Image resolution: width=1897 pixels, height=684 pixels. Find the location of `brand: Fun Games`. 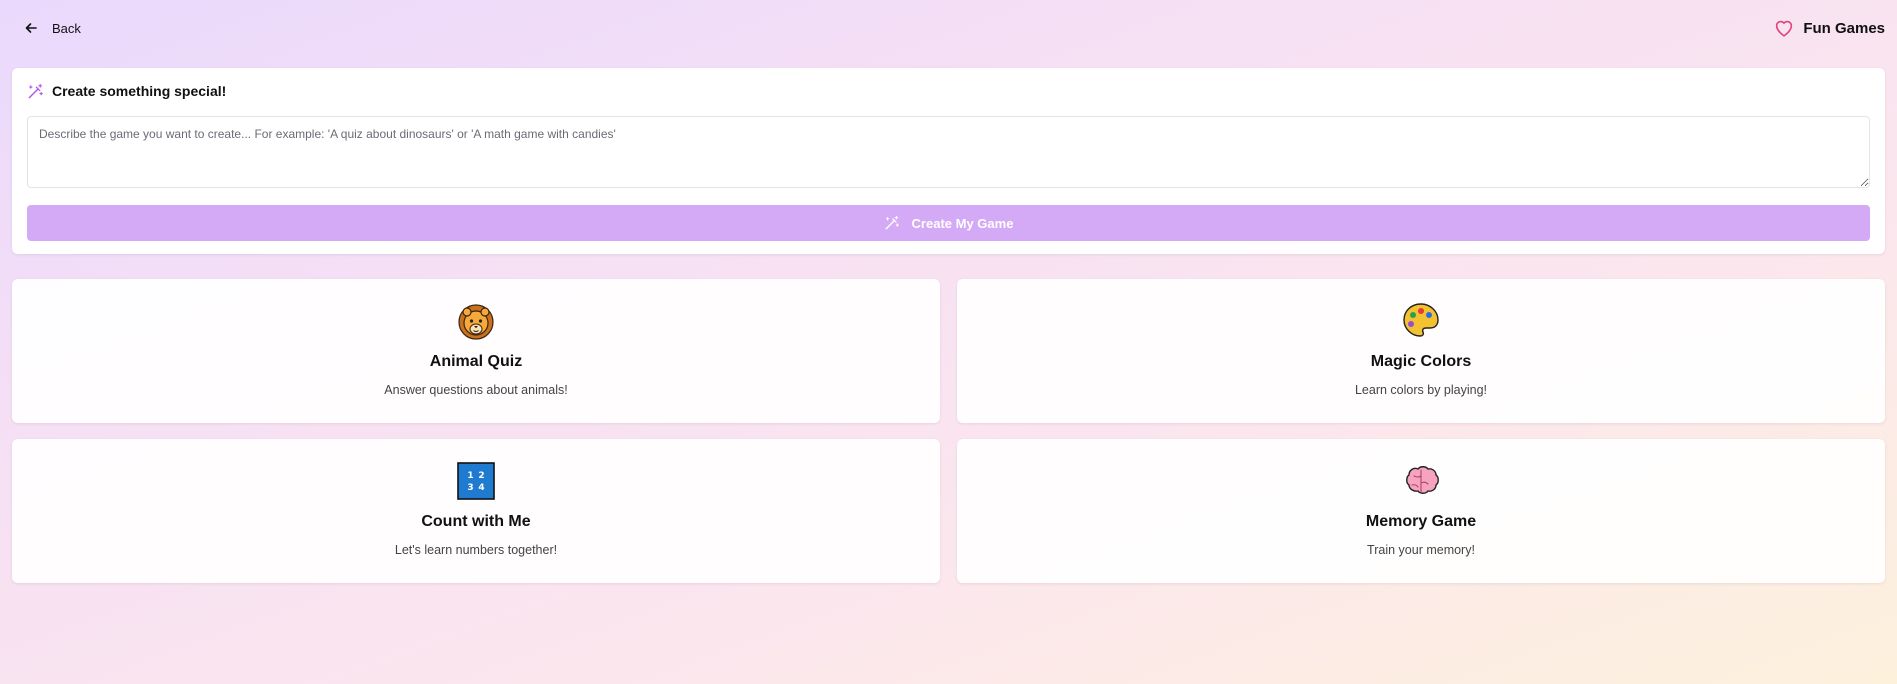

brand: Fun Games is located at coordinates (1829, 28).